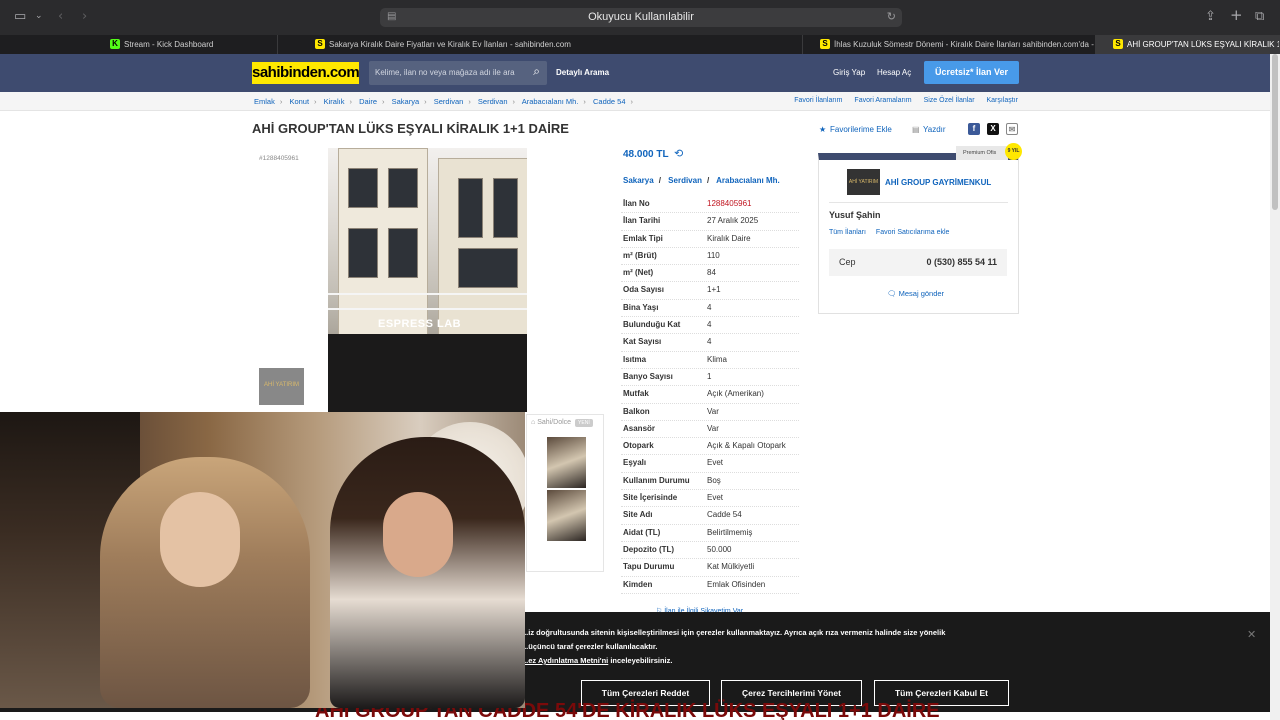 This screenshot has height=720, width=1280. What do you see at coordinates (891, 16) in the screenshot?
I see `reload-icon: ↻` at bounding box center [891, 16].